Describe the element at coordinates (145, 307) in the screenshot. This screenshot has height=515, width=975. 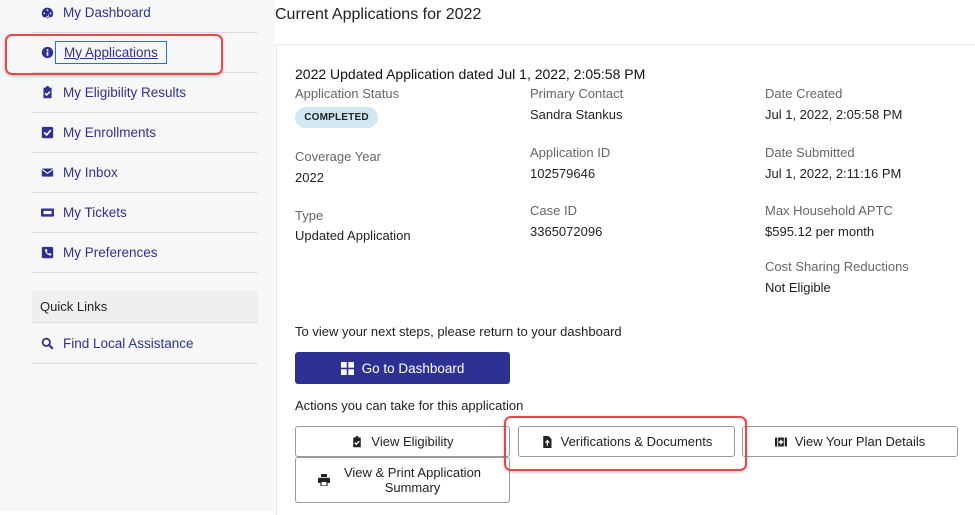
I see `quick-links-header: Quick Links` at that location.